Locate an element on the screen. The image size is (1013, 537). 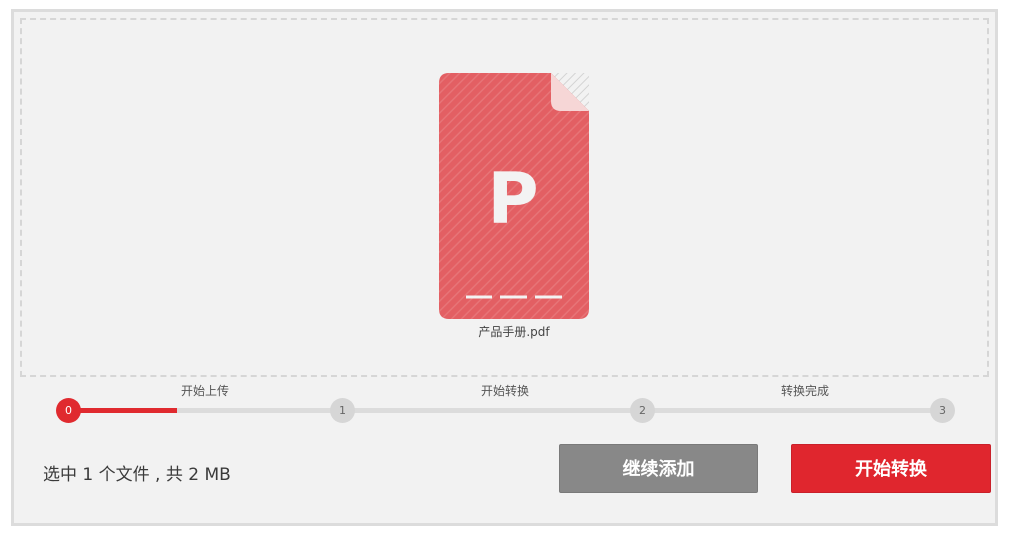
progress-node-0: 0 is located at coordinates (68, 410).